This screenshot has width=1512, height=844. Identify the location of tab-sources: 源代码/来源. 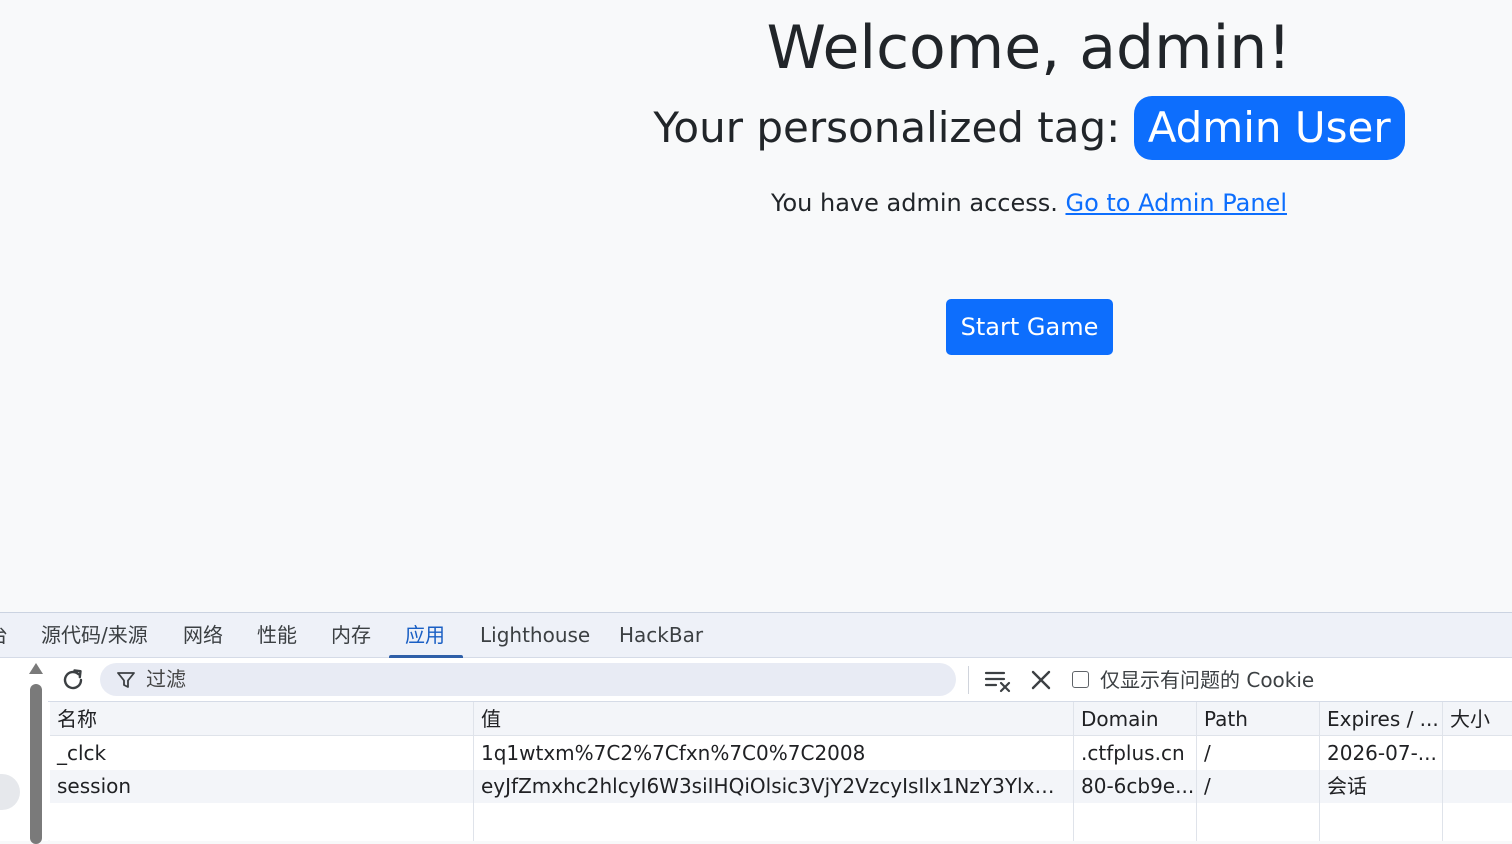
(94, 635).